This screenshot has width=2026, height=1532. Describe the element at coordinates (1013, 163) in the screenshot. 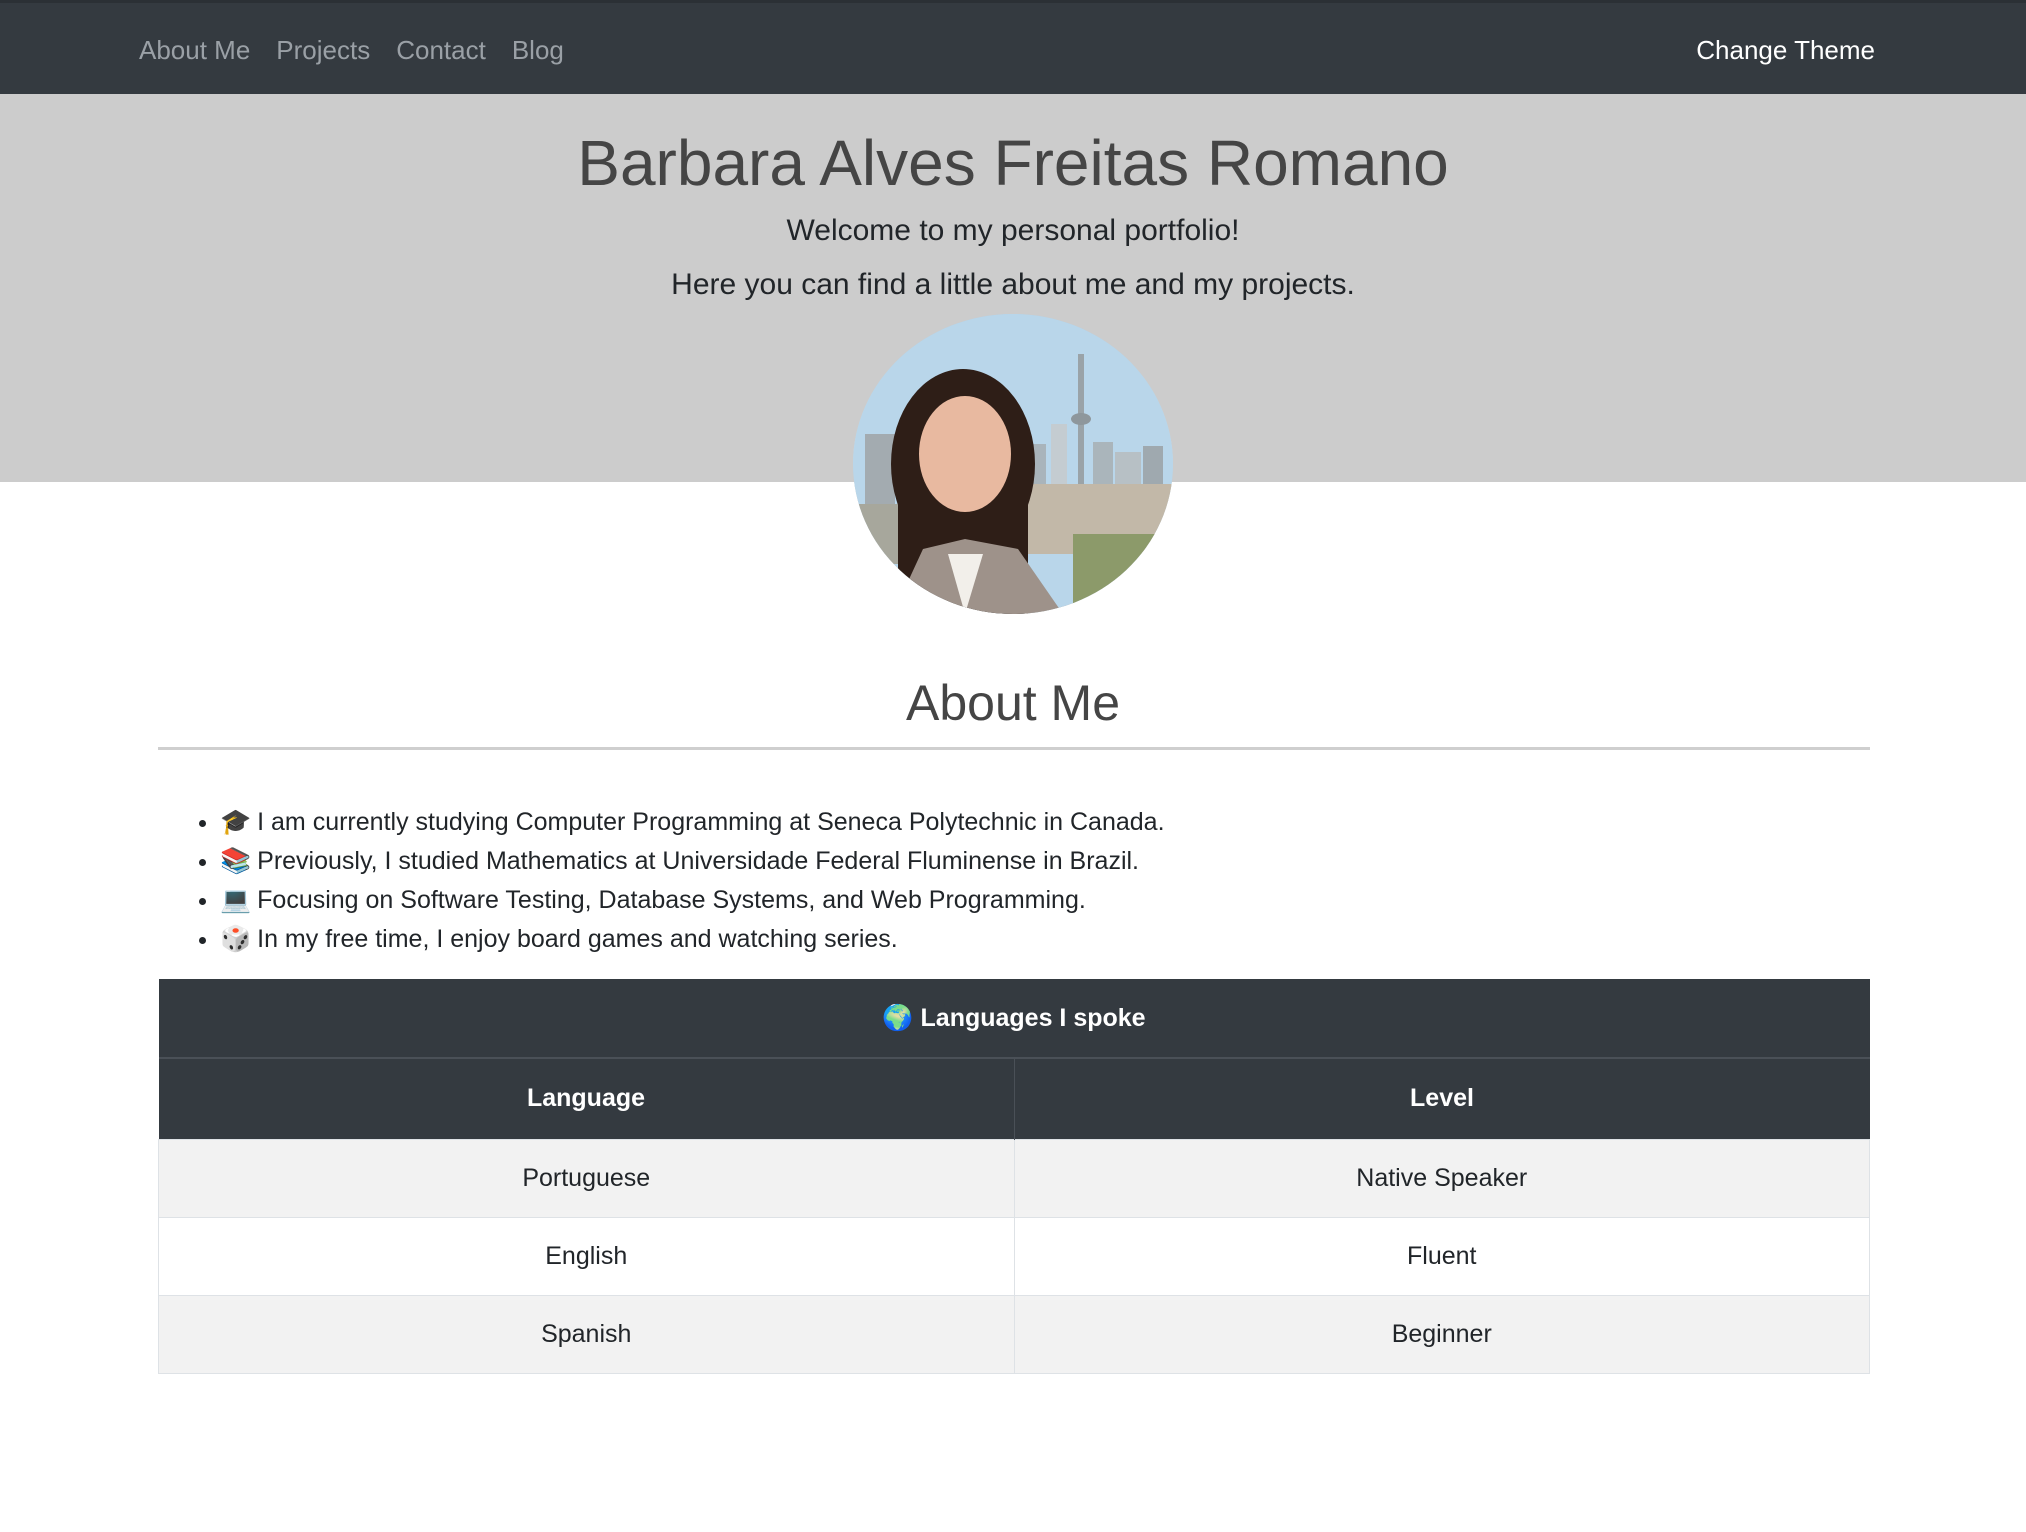

I see `page-title: Barbara Alves Freitas Romano` at that location.